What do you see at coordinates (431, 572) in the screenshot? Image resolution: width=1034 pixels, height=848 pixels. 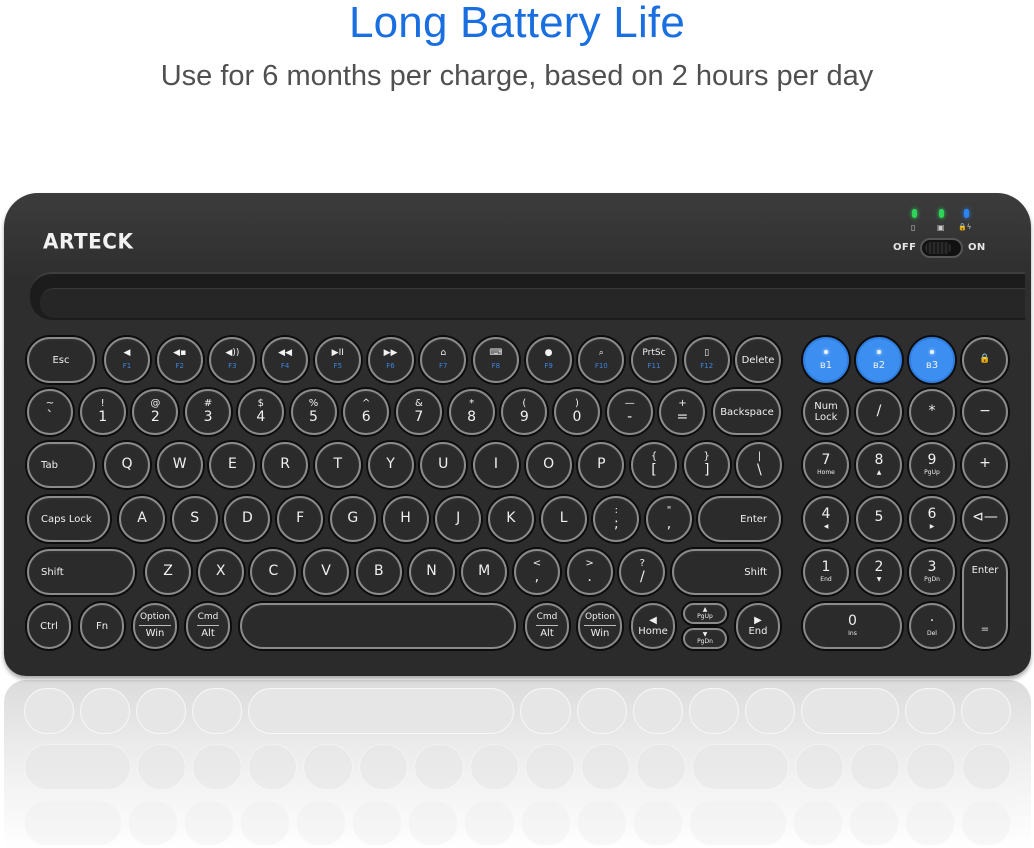 I see `key-letter: N` at bounding box center [431, 572].